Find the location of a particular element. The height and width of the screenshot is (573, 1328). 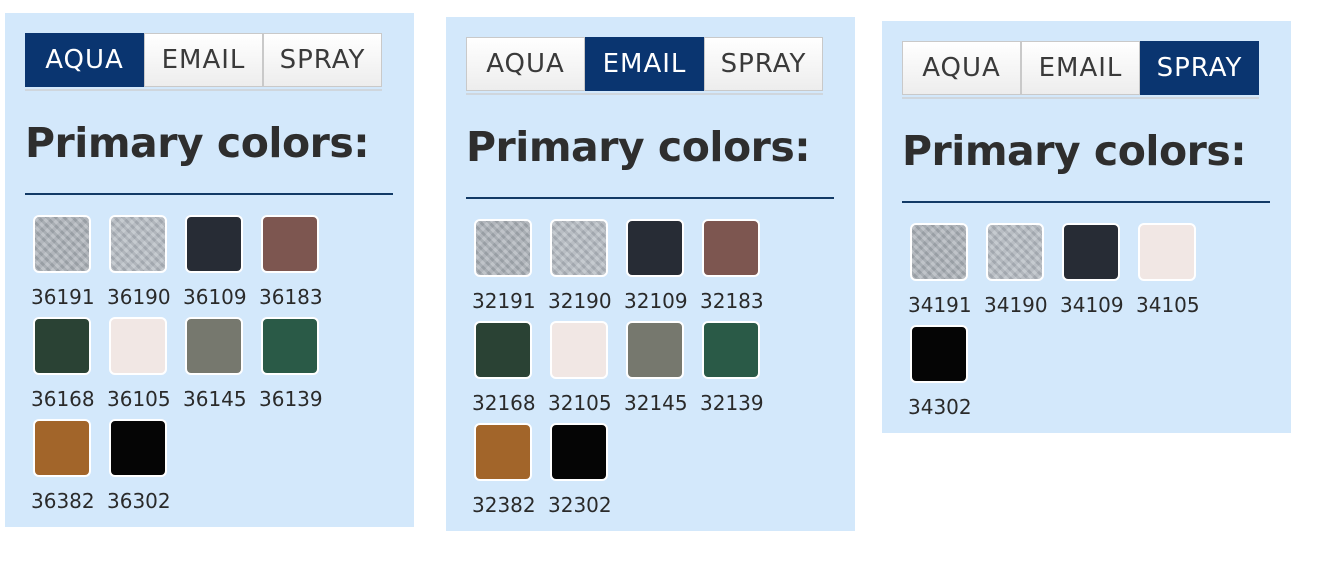

color-swatch: 32139 is located at coordinates (738, 372).